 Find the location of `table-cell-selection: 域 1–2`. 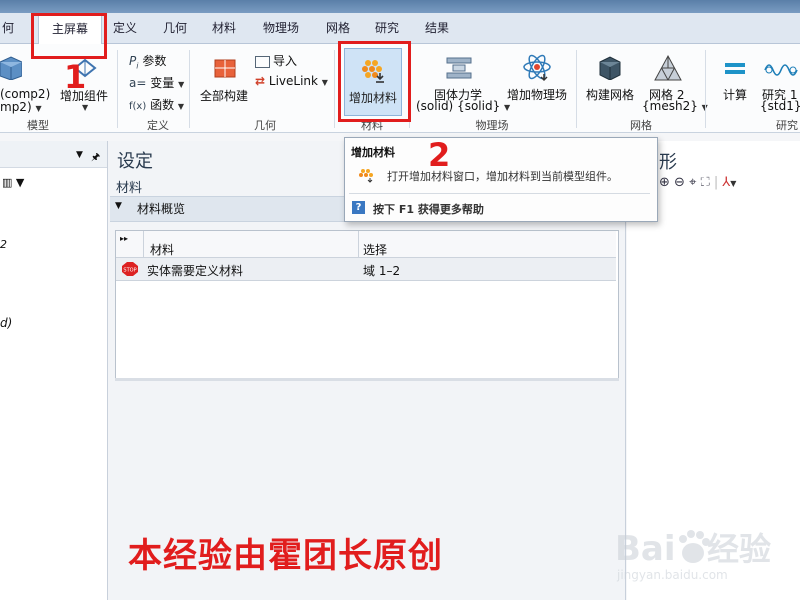

table-cell-selection: 域 1–2 is located at coordinates (382, 271).